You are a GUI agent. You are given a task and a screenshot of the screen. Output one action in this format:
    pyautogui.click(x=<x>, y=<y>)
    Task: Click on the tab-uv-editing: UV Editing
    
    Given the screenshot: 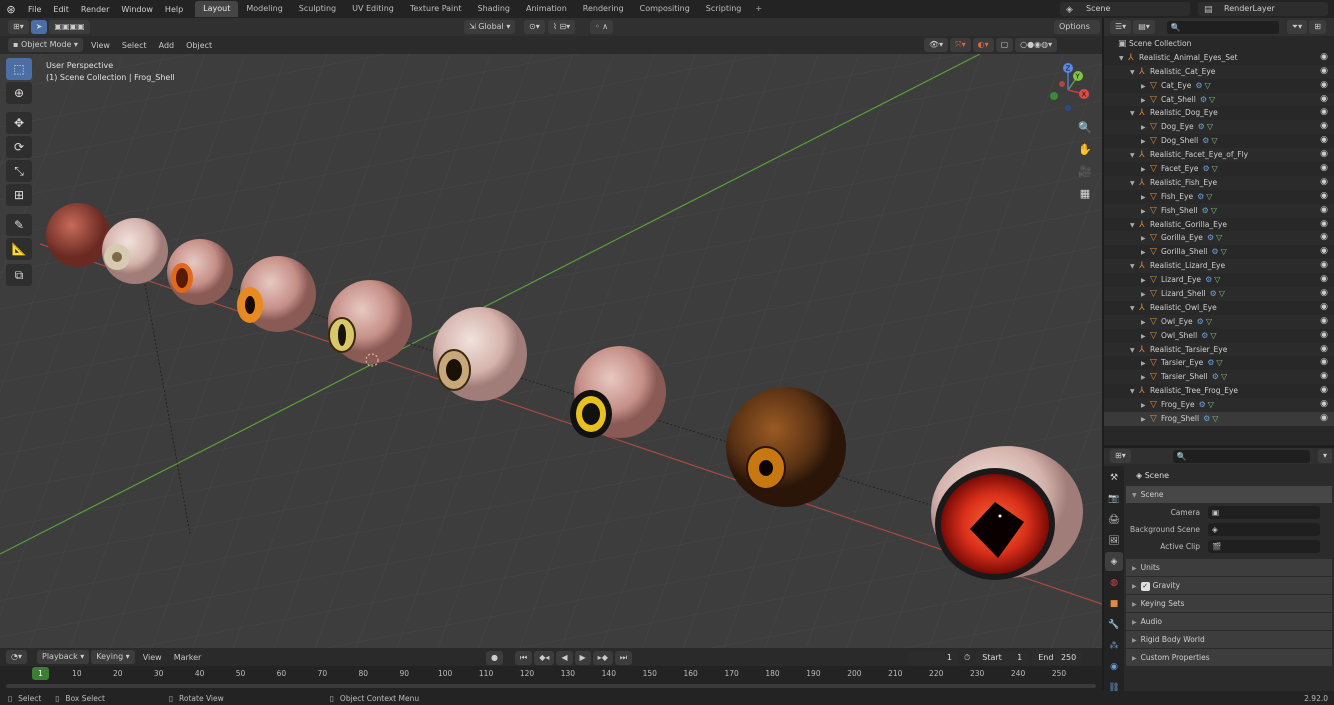 What is the action you would take?
    pyautogui.click(x=373, y=9)
    